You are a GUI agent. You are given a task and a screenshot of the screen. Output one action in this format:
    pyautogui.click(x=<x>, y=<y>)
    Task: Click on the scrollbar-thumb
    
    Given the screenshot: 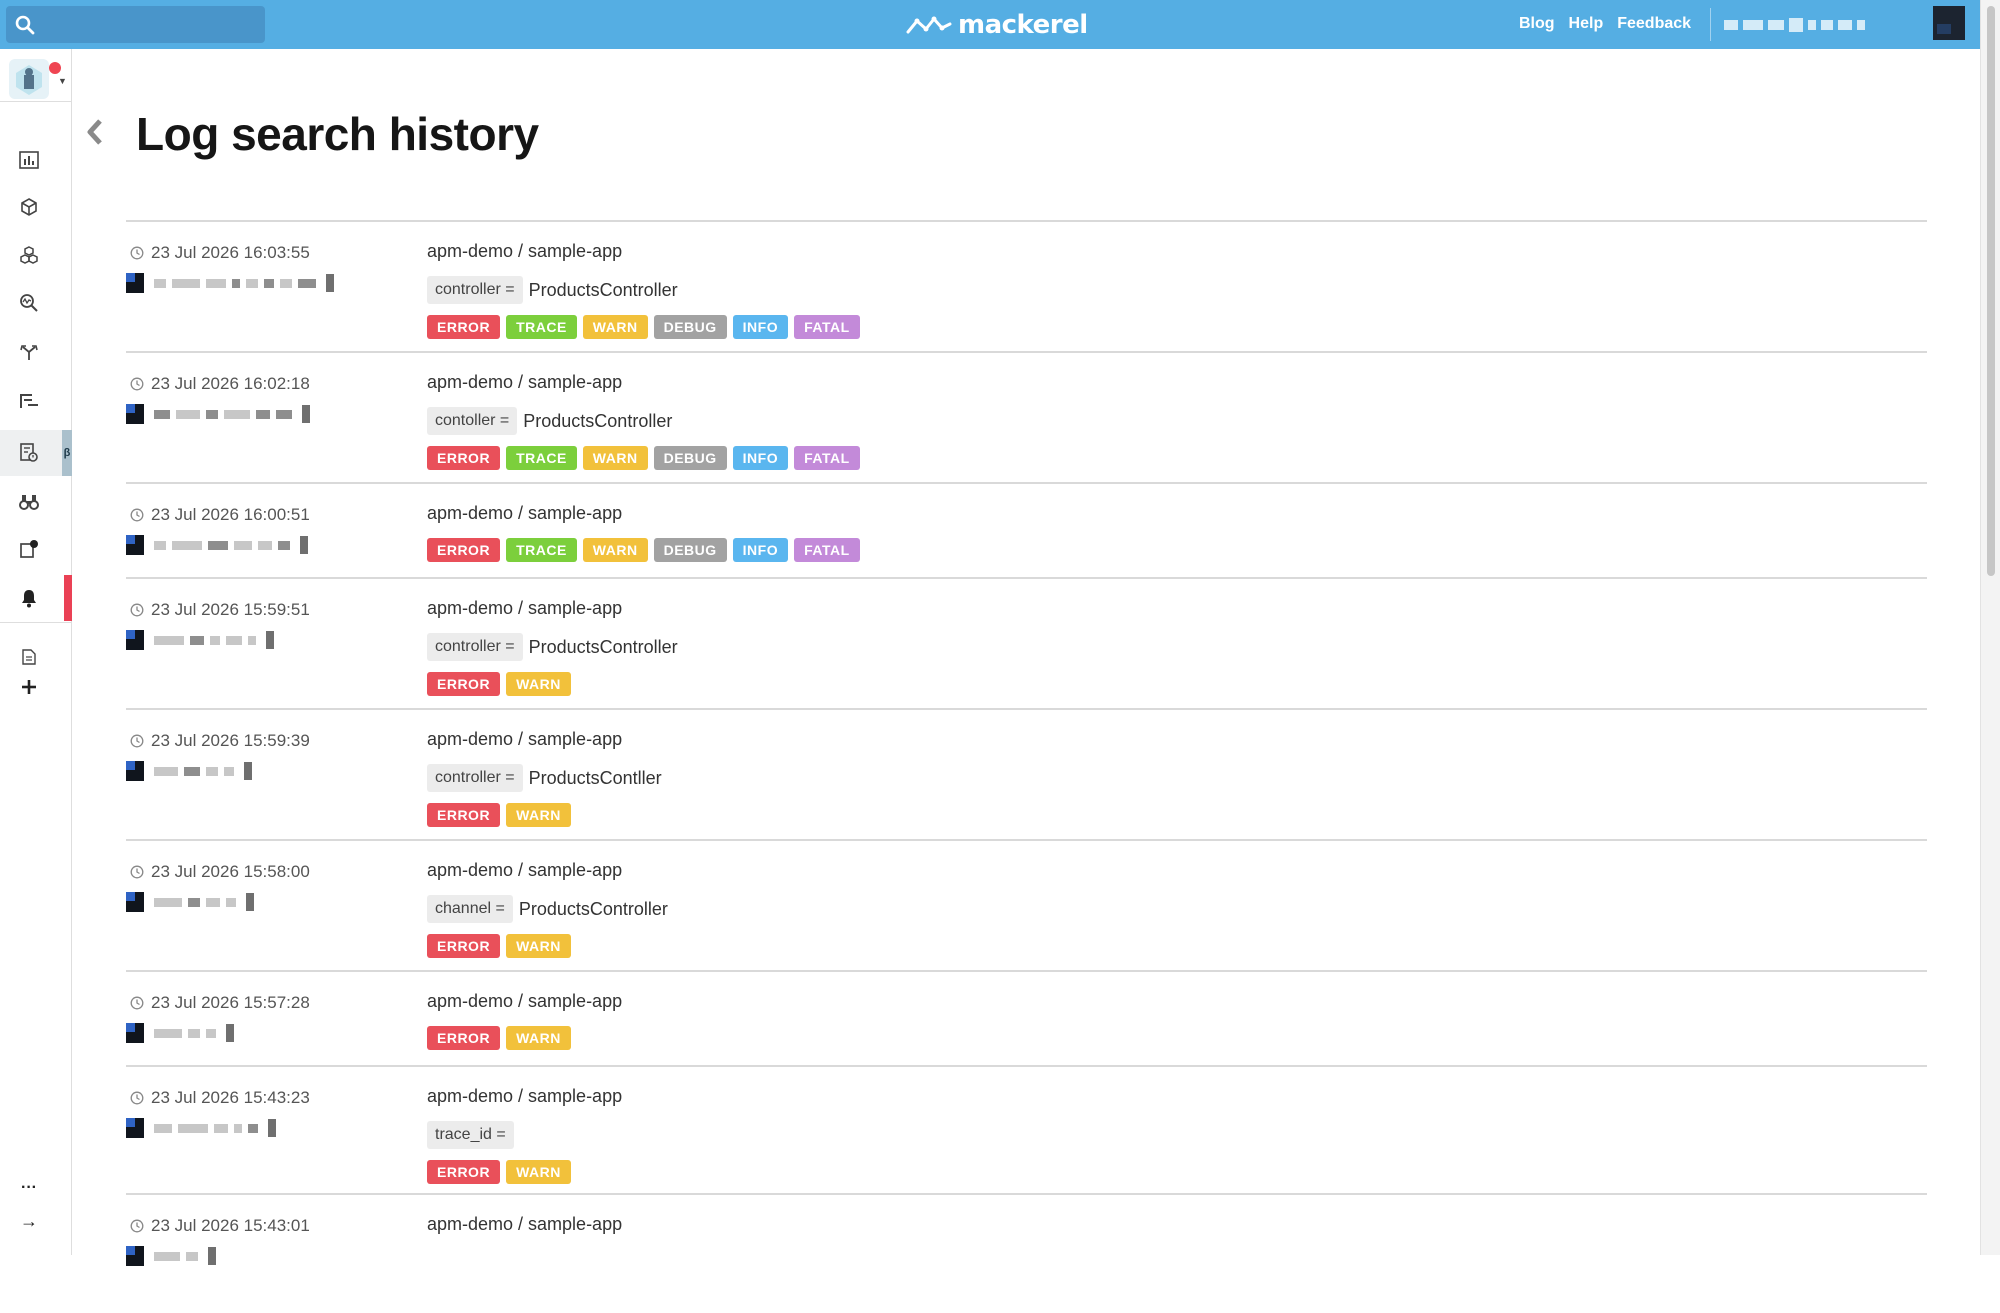 What is the action you would take?
    pyautogui.click(x=1991, y=291)
    